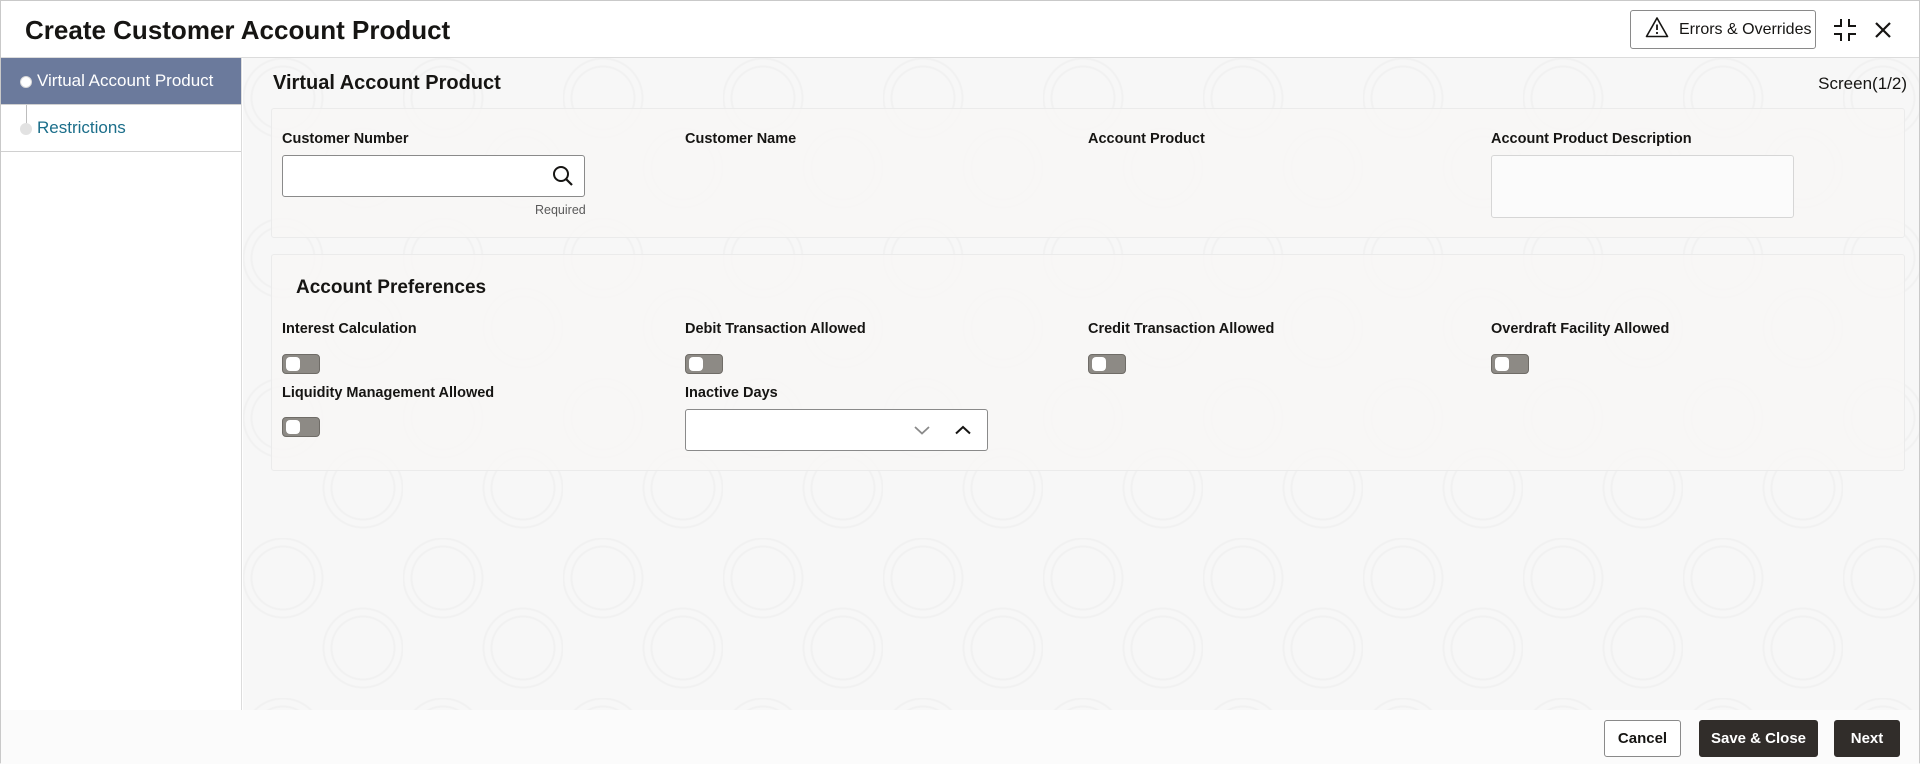  What do you see at coordinates (1107, 364) in the screenshot?
I see `credit-transaction-allowed-toggle` at bounding box center [1107, 364].